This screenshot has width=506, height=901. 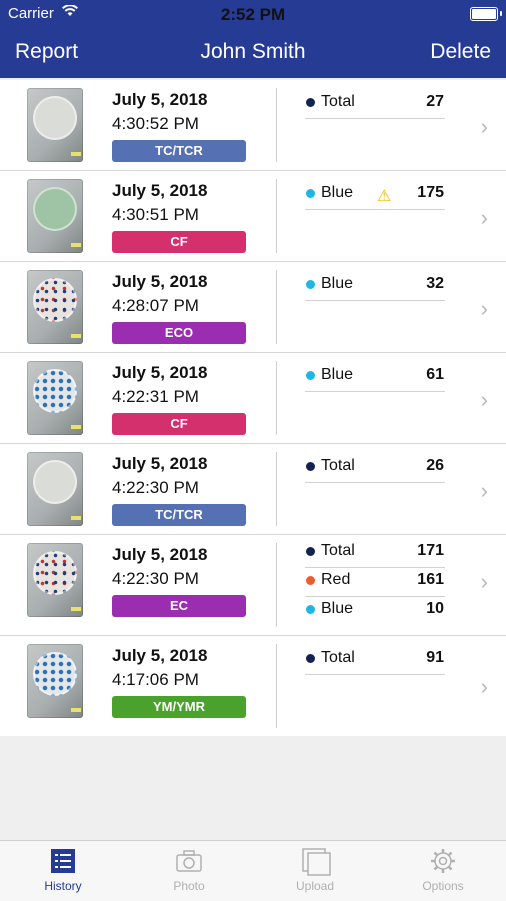 I want to click on battery-tip-icon, so click(x=501, y=13).